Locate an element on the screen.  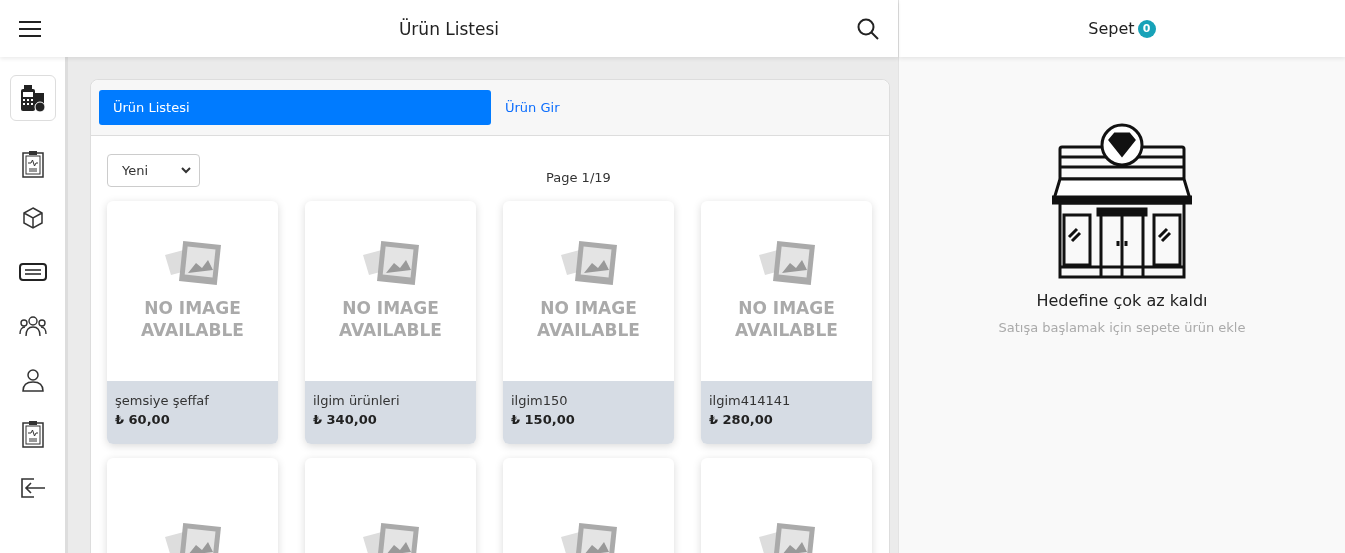
product-name: ilgim ürünleri is located at coordinates (357, 400).